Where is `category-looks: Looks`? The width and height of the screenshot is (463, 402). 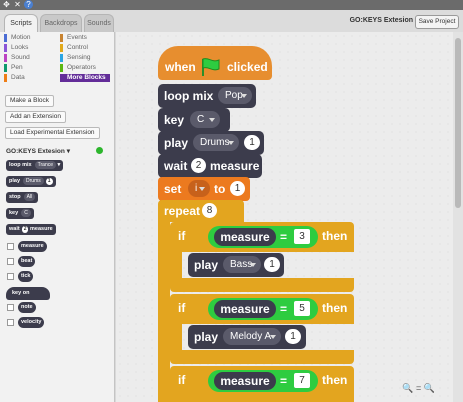 category-looks: Looks is located at coordinates (30, 48).